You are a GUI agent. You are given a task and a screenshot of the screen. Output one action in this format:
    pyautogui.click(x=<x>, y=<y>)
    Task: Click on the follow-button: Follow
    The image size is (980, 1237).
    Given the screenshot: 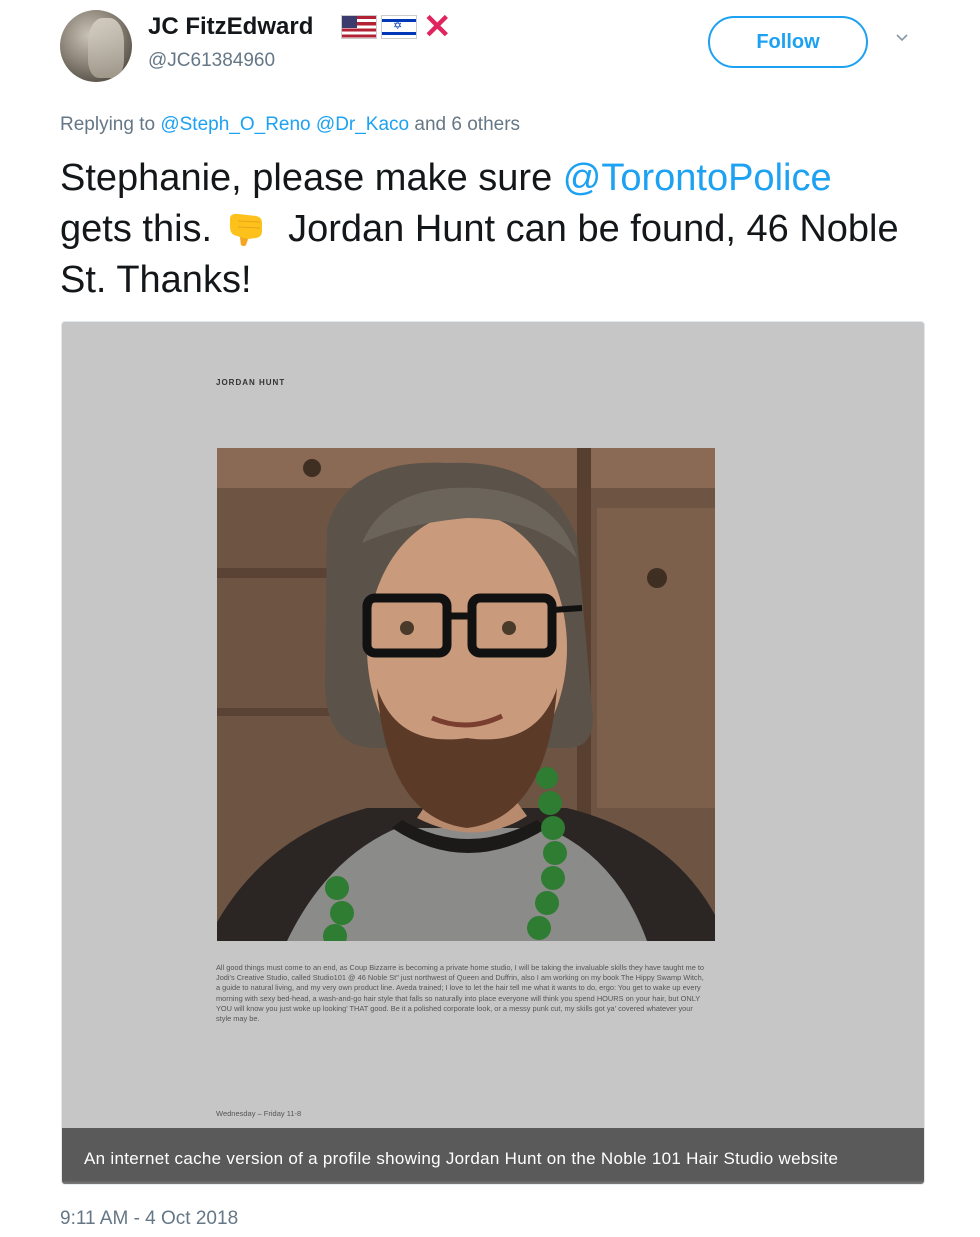 What is the action you would take?
    pyautogui.click(x=788, y=42)
    